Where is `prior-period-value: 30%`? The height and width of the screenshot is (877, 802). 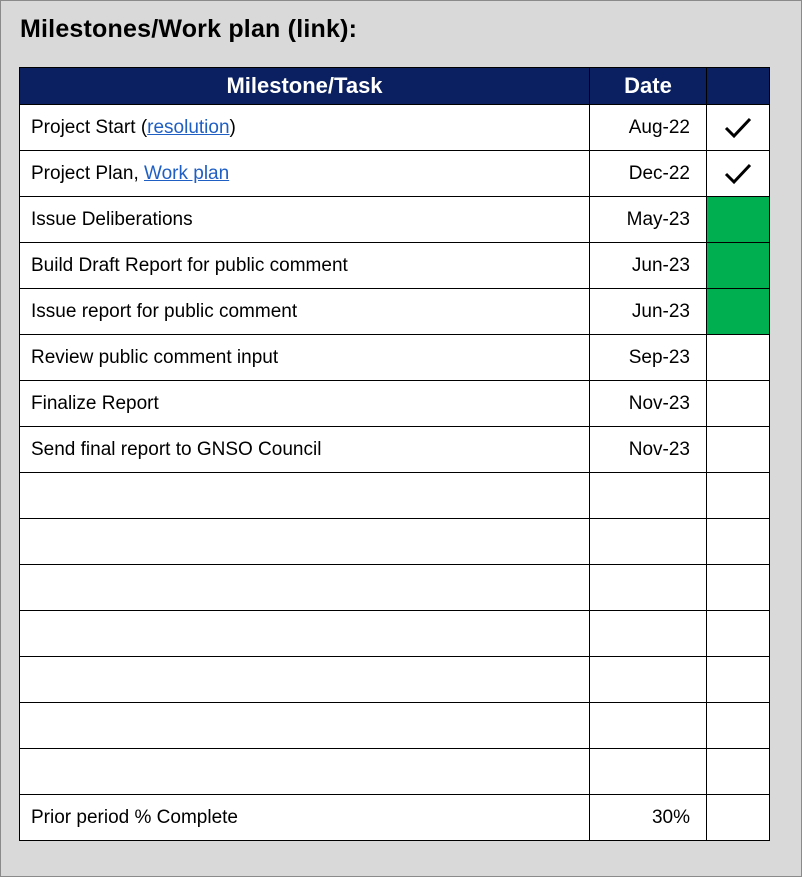
prior-period-value: 30% is located at coordinates (648, 817).